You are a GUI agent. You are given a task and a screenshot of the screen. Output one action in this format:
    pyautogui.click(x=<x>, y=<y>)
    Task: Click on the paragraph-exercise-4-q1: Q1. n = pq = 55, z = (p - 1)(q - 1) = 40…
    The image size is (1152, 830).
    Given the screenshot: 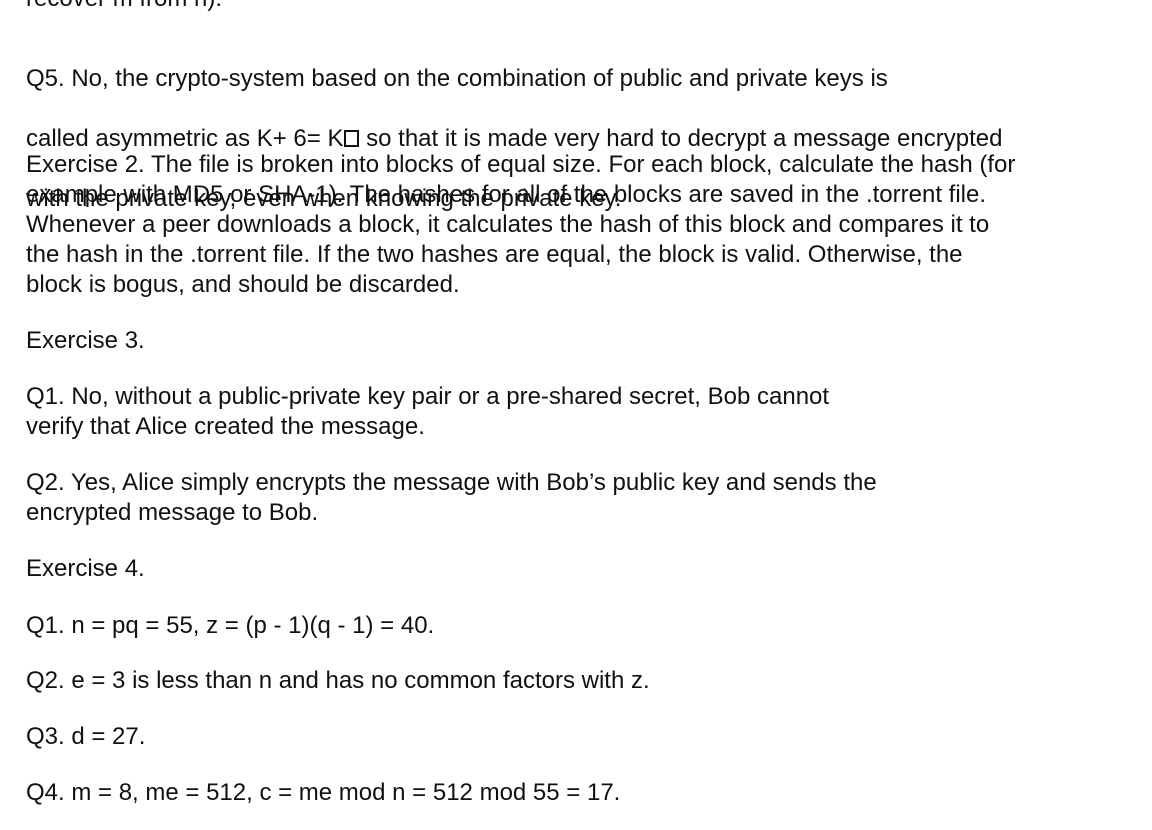 What is the action you would take?
    pyautogui.click(x=230, y=625)
    